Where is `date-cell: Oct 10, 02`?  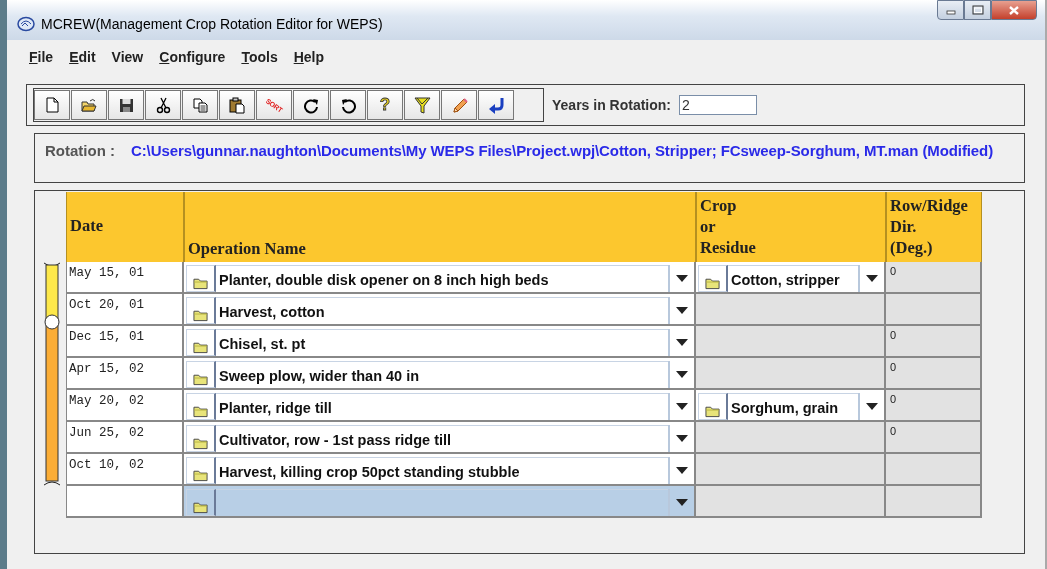
date-cell: Oct 10, 02 is located at coordinates (125, 470).